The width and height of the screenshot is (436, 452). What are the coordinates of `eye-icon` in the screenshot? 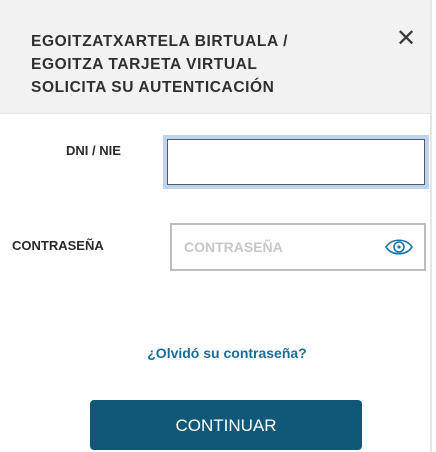 It's located at (399, 247).